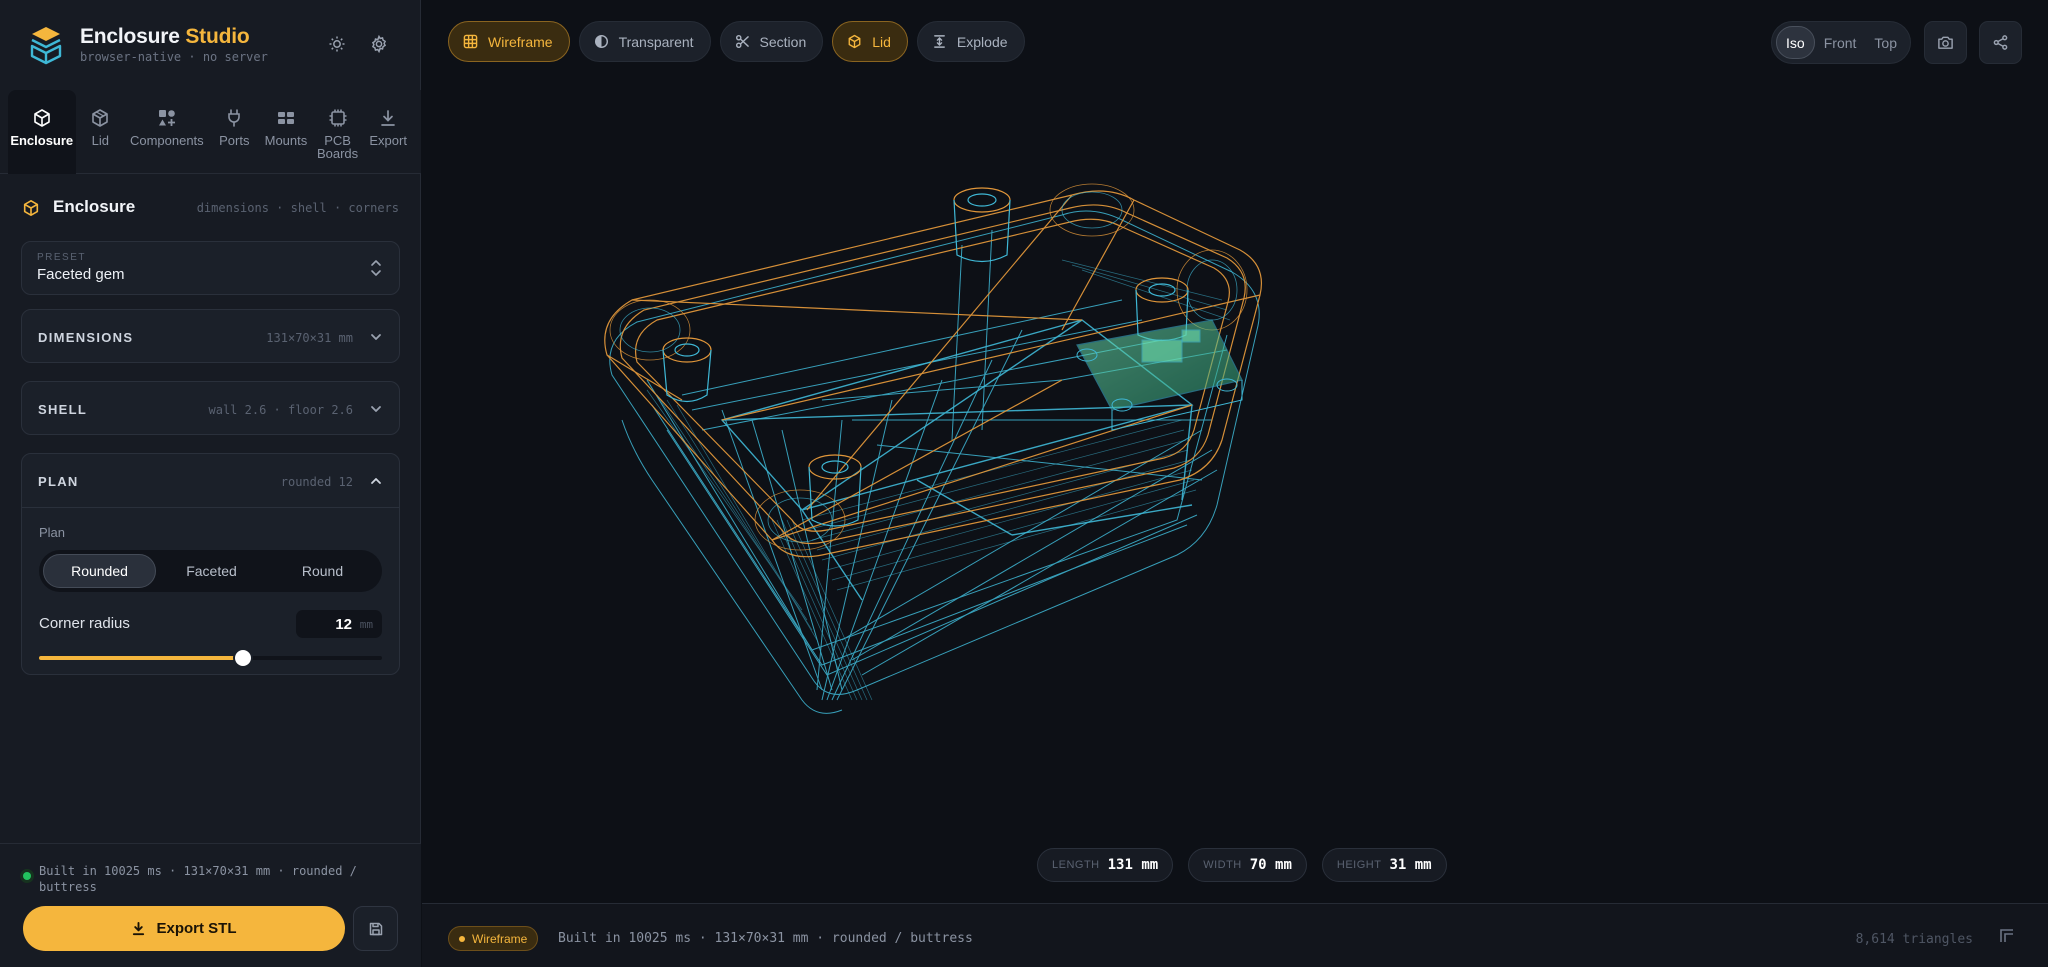  What do you see at coordinates (46, 46) in the screenshot?
I see `logo-icon` at bounding box center [46, 46].